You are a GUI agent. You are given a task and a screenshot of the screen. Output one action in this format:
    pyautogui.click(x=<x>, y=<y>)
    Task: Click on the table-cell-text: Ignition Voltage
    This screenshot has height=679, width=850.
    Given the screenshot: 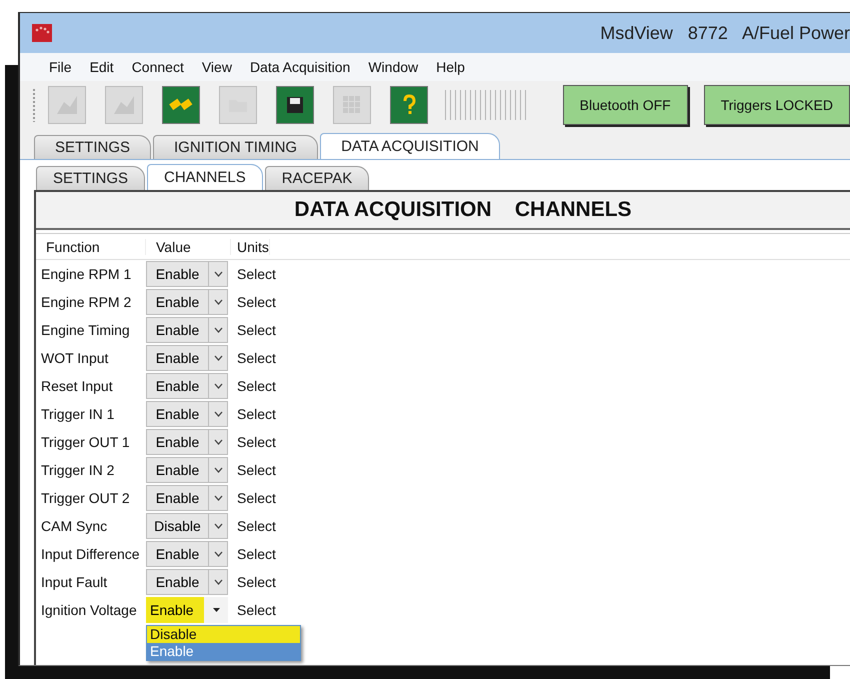 What is the action you would take?
    pyautogui.click(x=89, y=610)
    